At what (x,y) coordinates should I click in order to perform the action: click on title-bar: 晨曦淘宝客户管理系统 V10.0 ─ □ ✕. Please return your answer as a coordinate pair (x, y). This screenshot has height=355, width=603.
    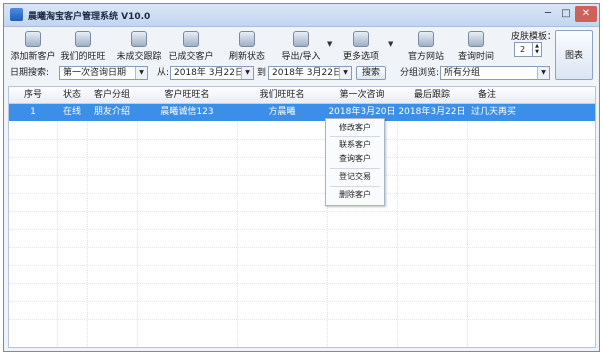
    Looking at the image, I should click on (301, 15).